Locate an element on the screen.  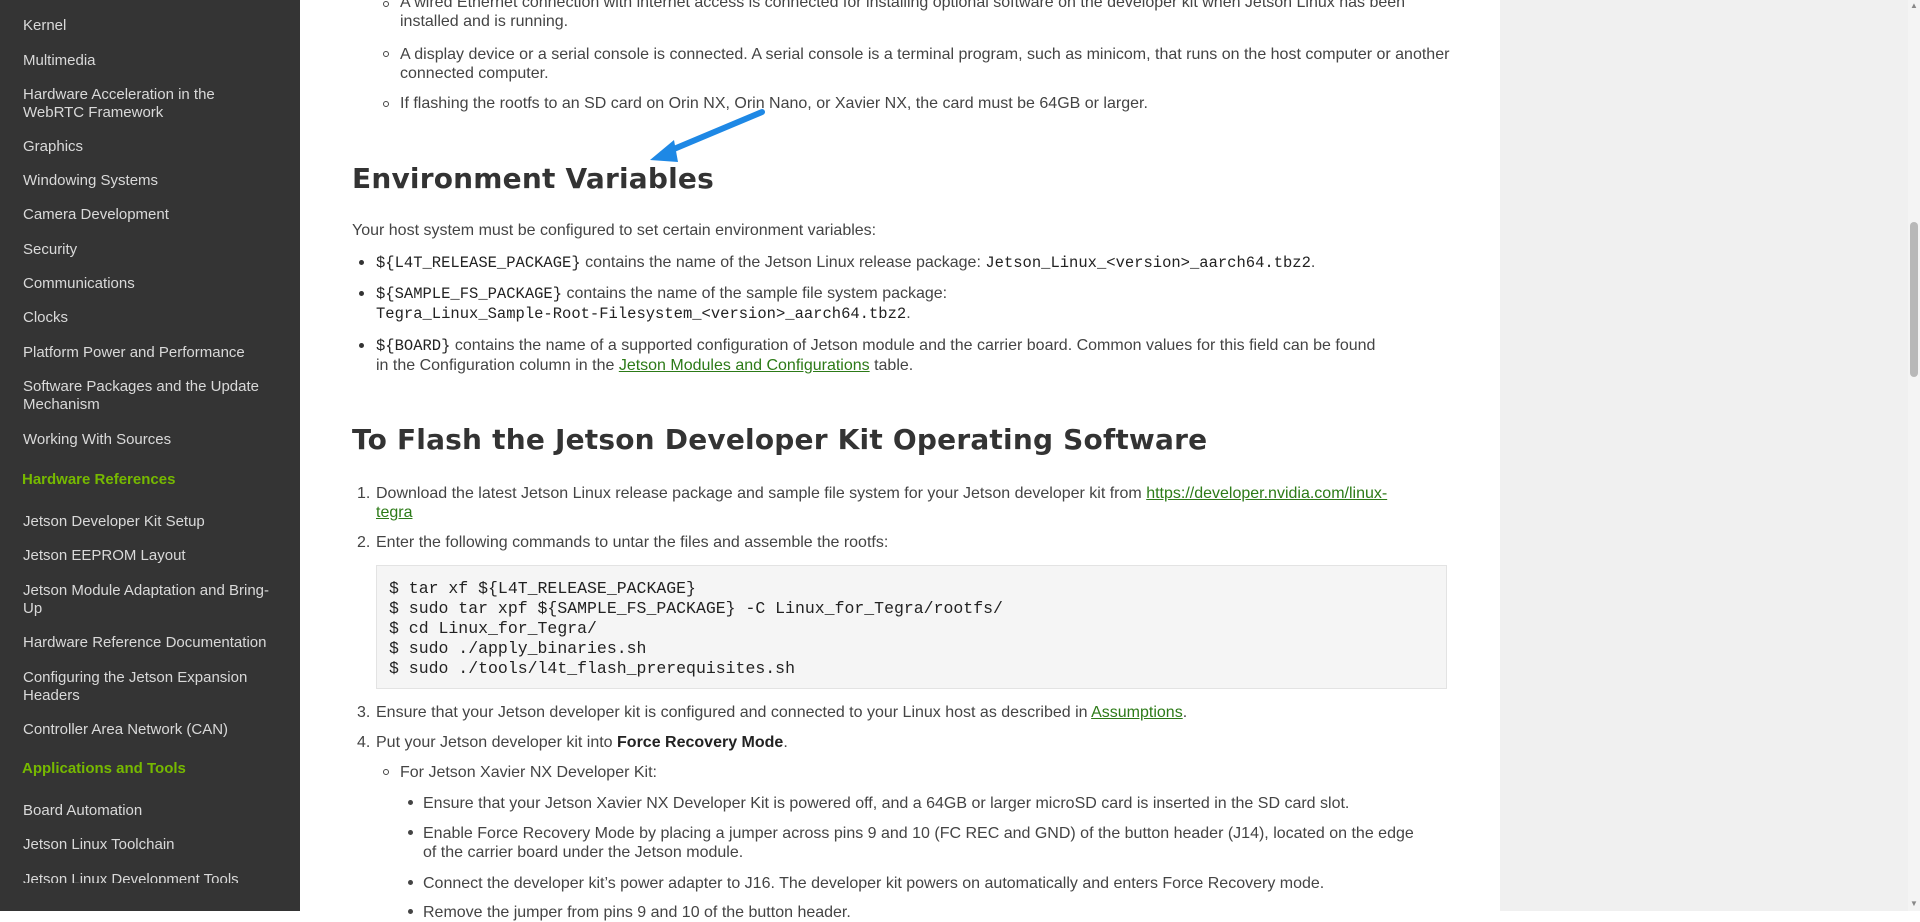
punct: table. is located at coordinates (891, 365).